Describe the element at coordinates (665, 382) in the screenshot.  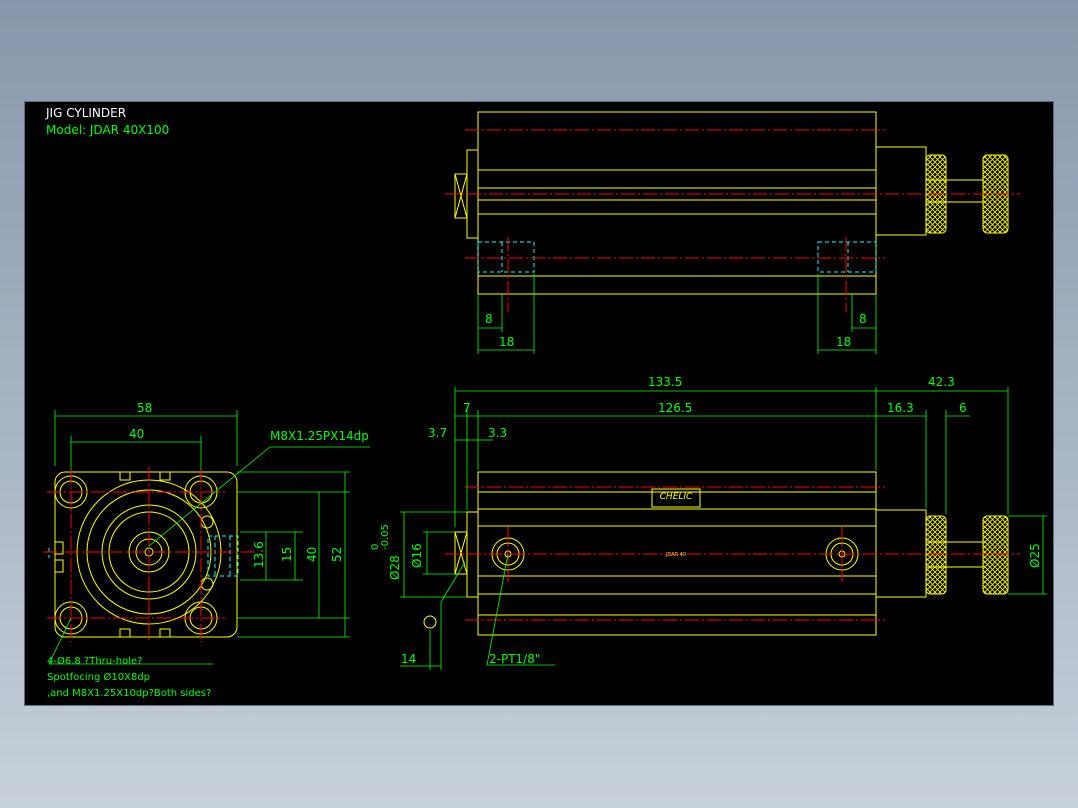
I see `dim-overall-133-5: 133.5` at that location.